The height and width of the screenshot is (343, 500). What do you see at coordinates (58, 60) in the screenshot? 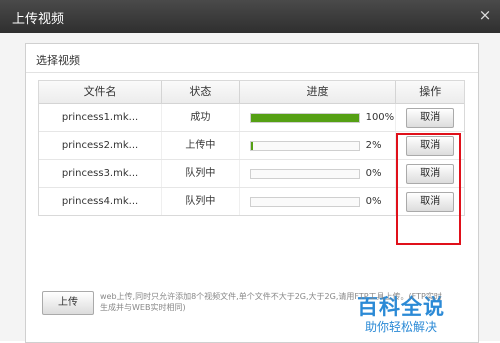
I see `panel-title: 选择视频` at bounding box center [58, 60].